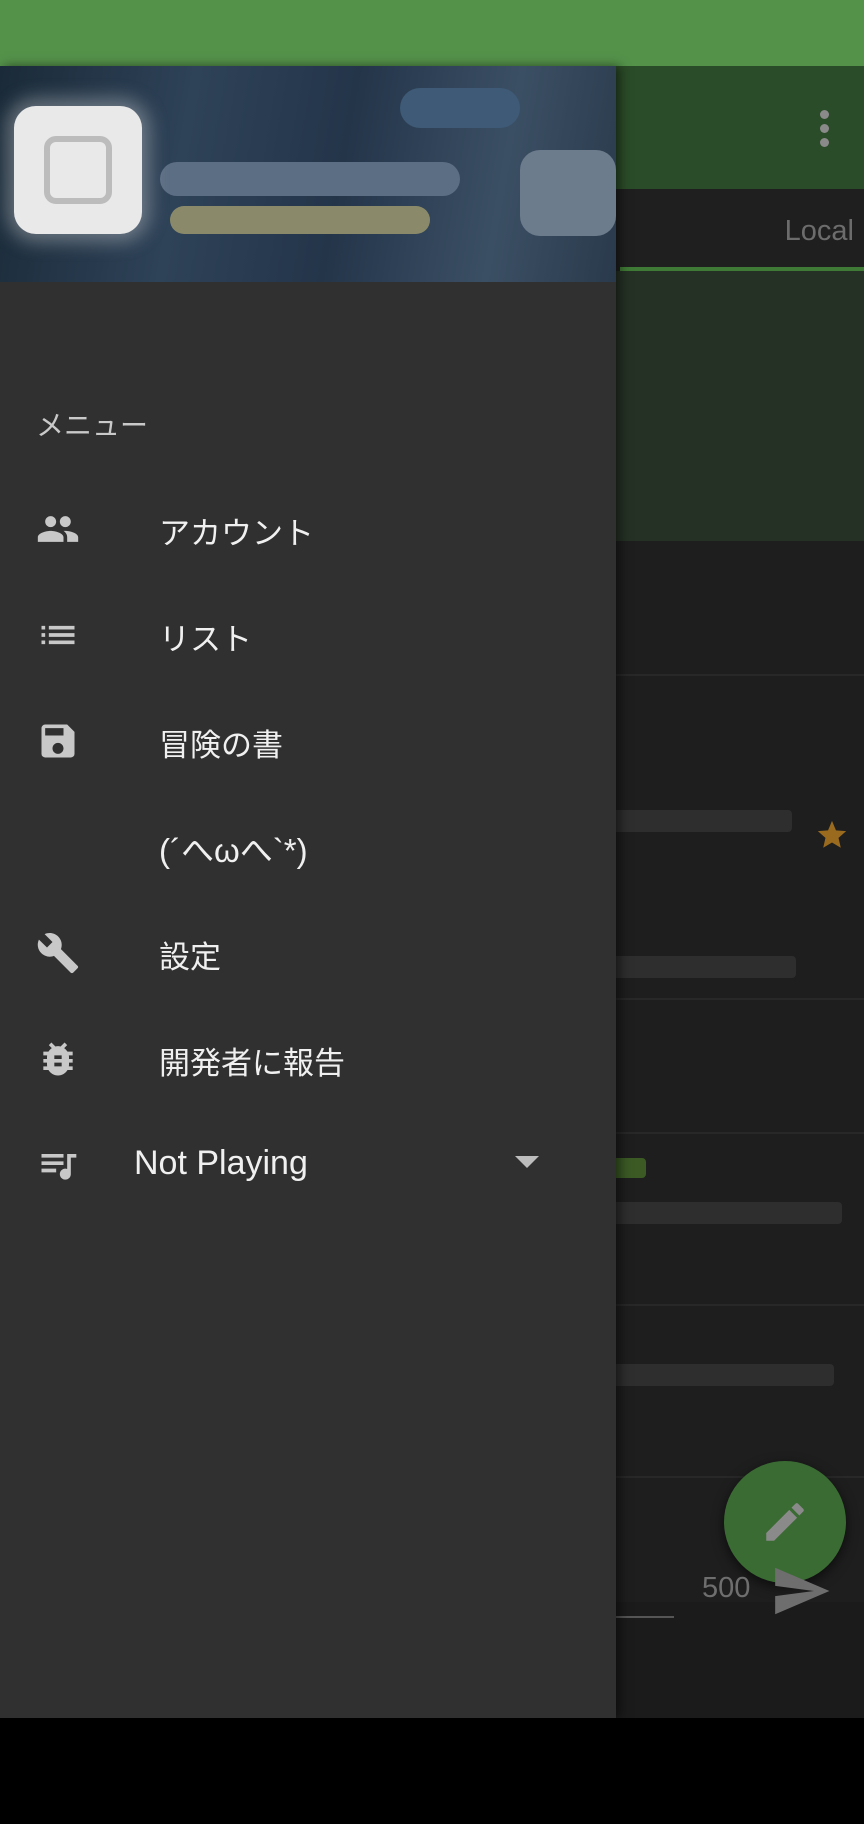 This screenshot has height=1824, width=864. What do you see at coordinates (785, 1522) in the screenshot?
I see `pencil-icon` at bounding box center [785, 1522].